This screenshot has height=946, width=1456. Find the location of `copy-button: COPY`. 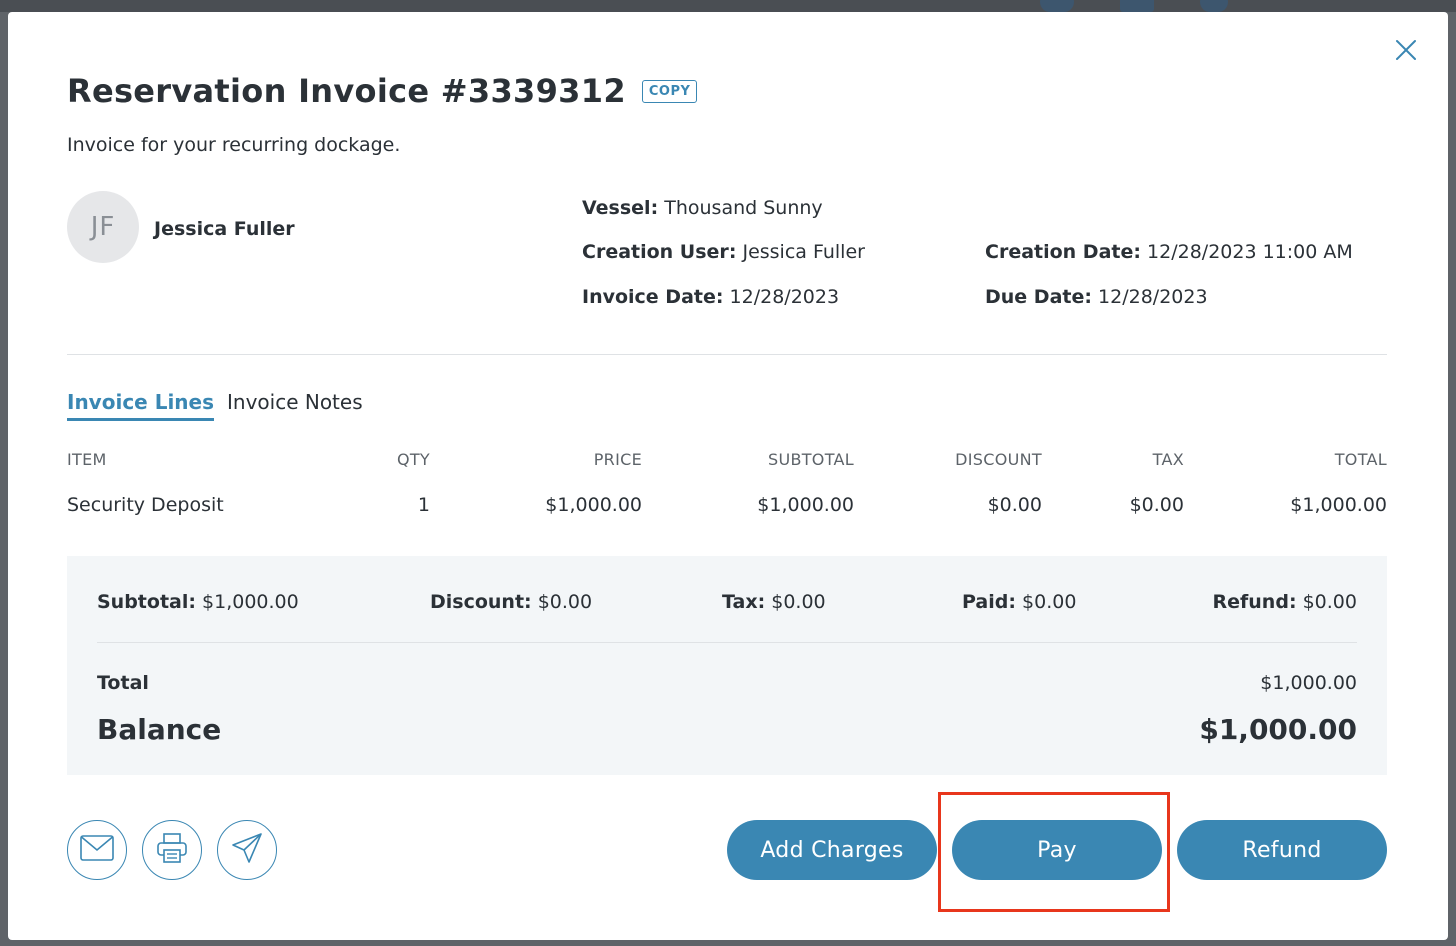

copy-button: COPY is located at coordinates (669, 91).